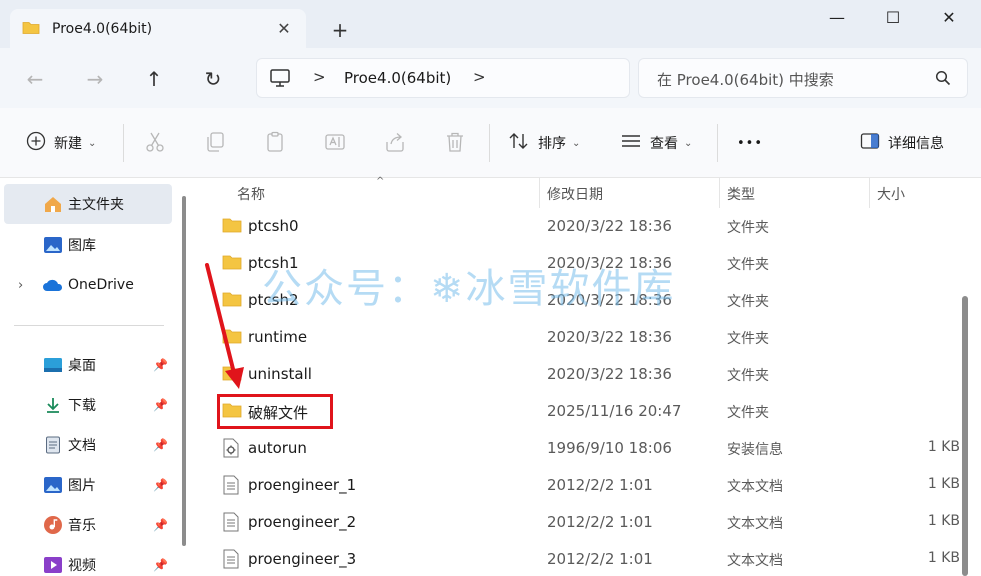  I want to click on sidebar-item-desktop: 桌面 📌, so click(88, 365).